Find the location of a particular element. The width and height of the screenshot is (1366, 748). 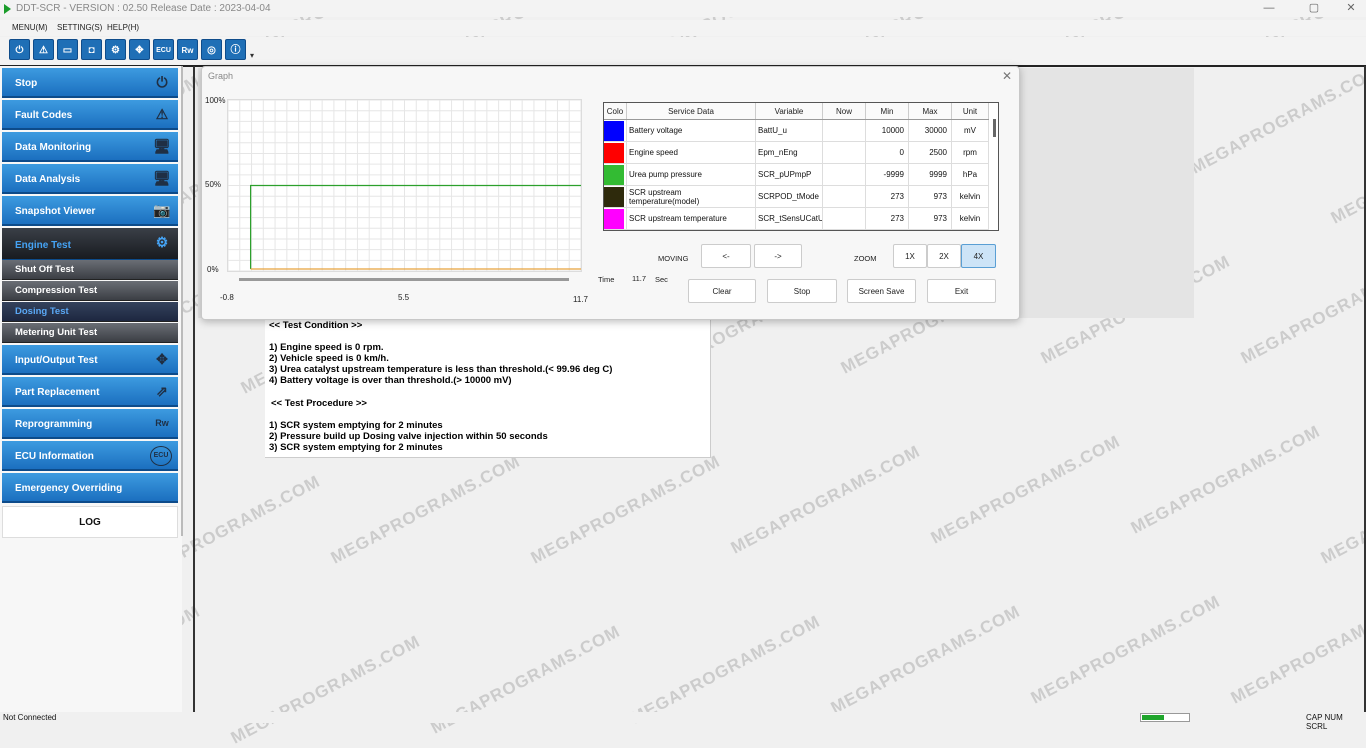

sidebar-item-part-replacement: Part Replacement ⇗ is located at coordinates (90, 392).